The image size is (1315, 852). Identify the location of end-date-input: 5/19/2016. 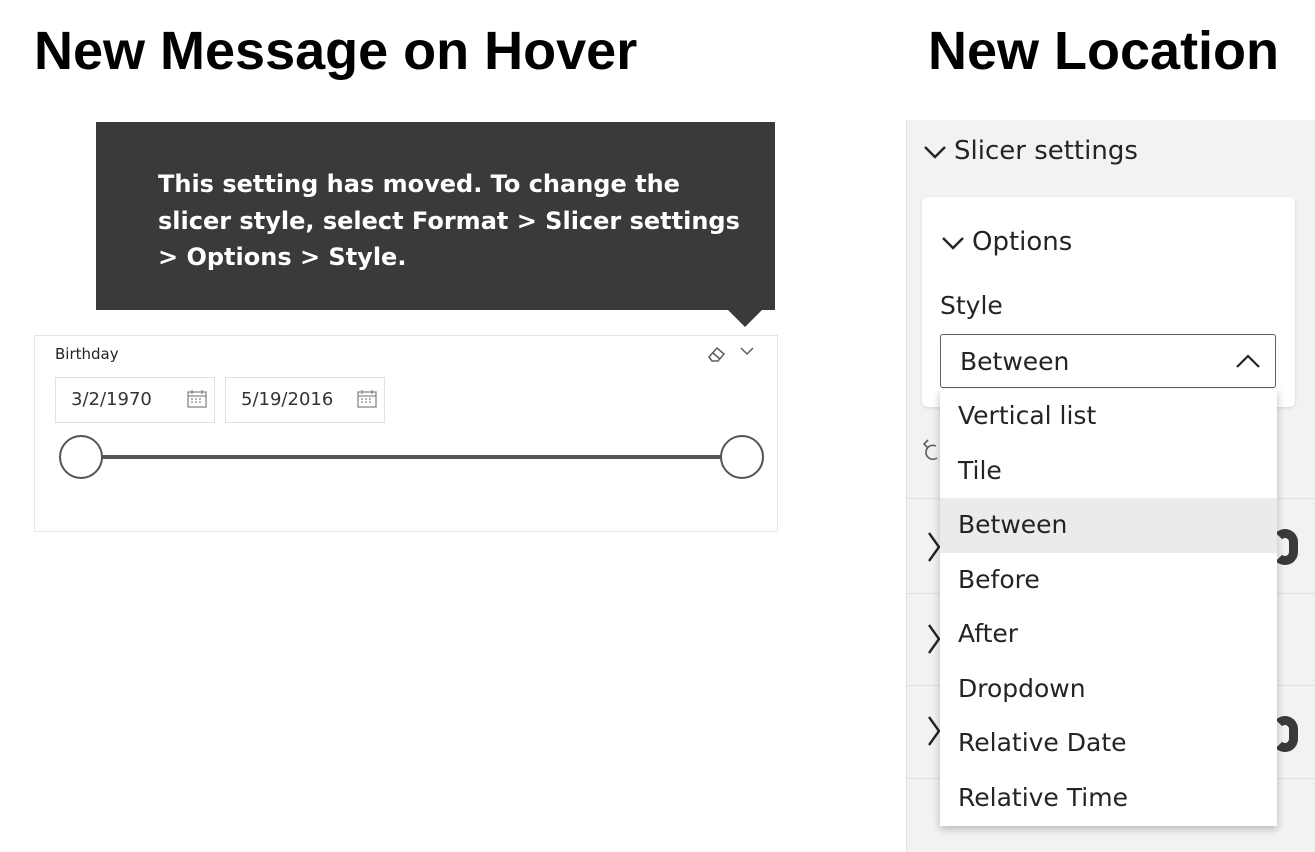
(305, 400).